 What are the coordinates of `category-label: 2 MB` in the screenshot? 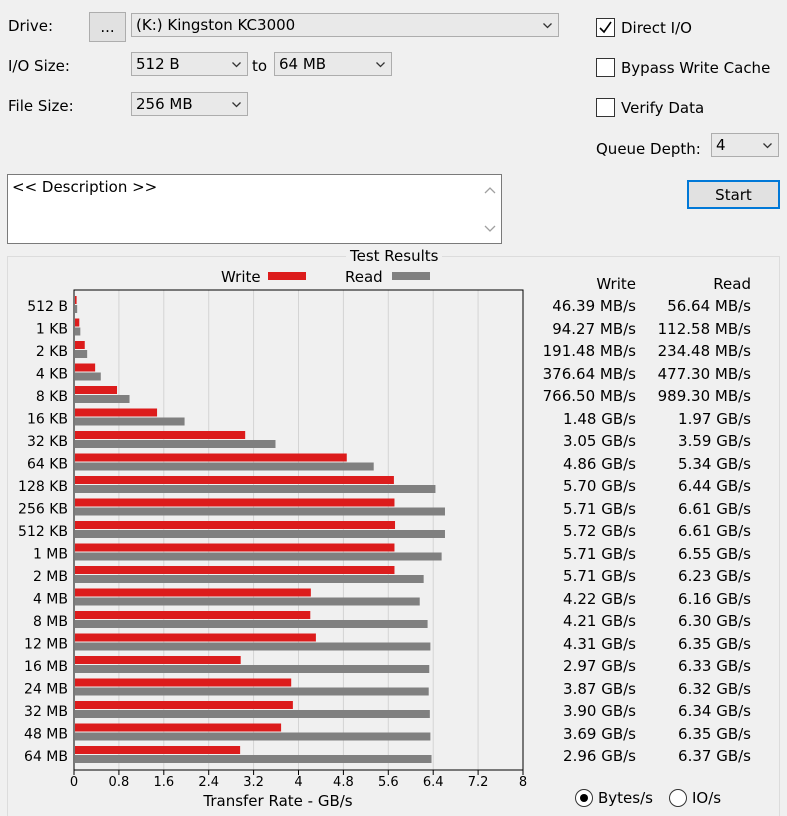 It's located at (50, 577).